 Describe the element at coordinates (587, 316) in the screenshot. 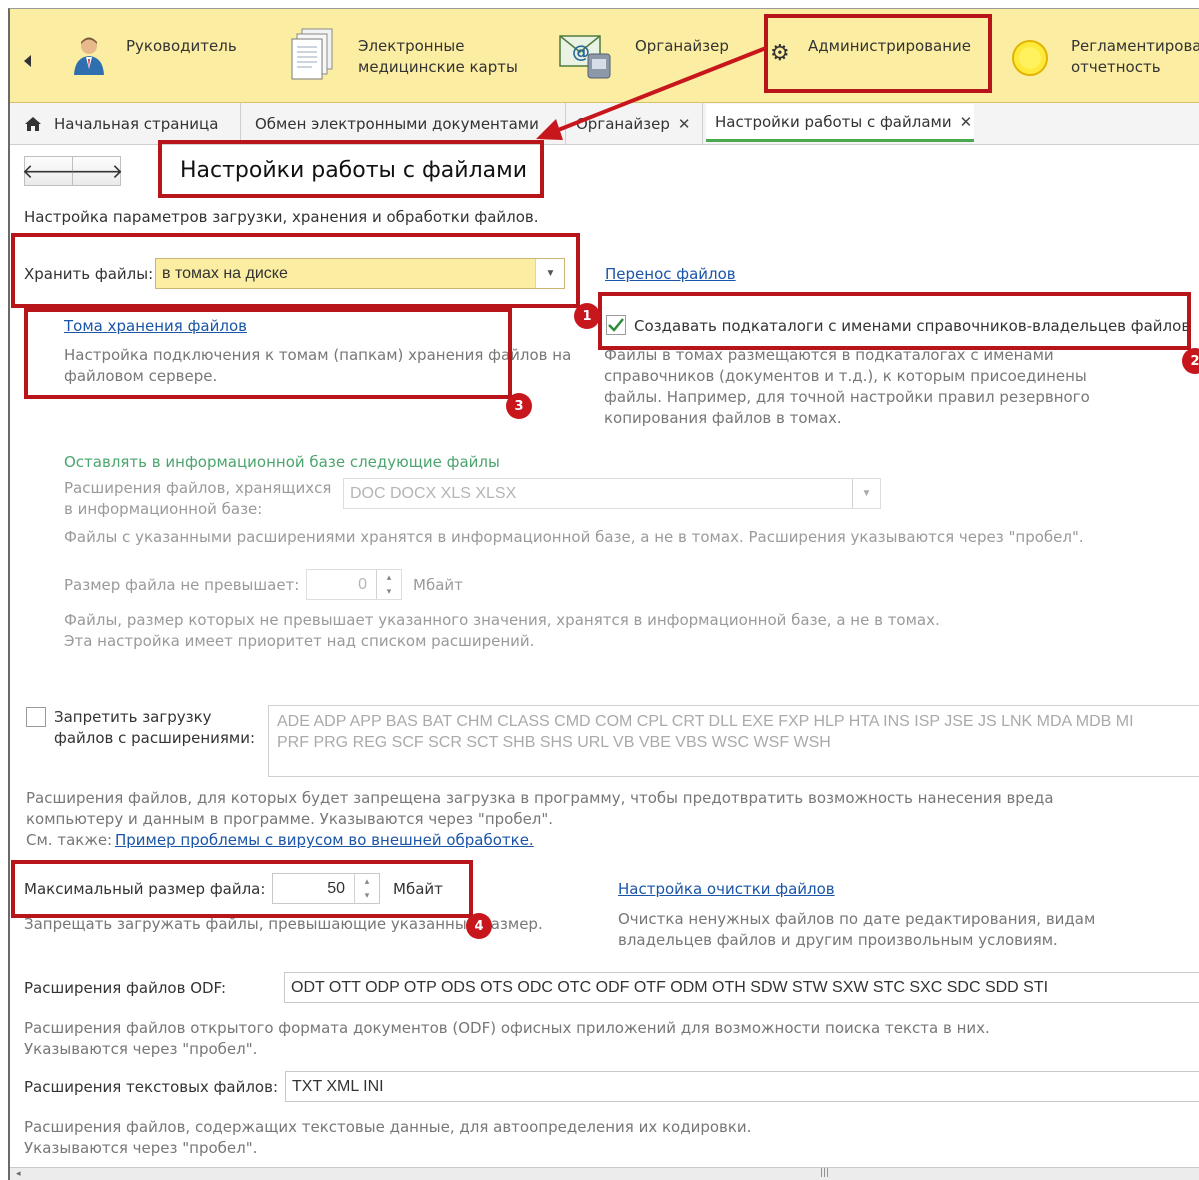

I see `annotation-badge-1: 1` at that location.